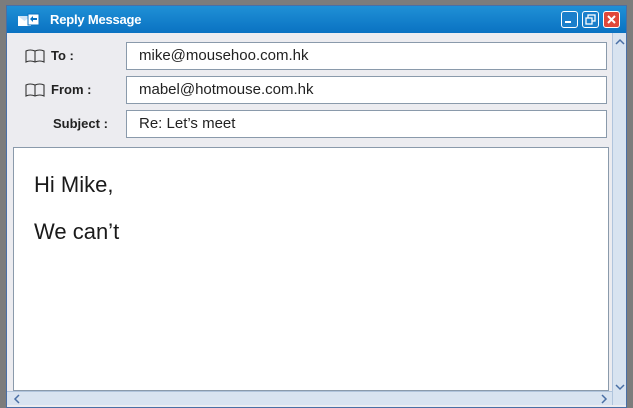 This screenshot has width=633, height=408. What do you see at coordinates (316, 19) in the screenshot?
I see `title-bar: Reply Message` at bounding box center [316, 19].